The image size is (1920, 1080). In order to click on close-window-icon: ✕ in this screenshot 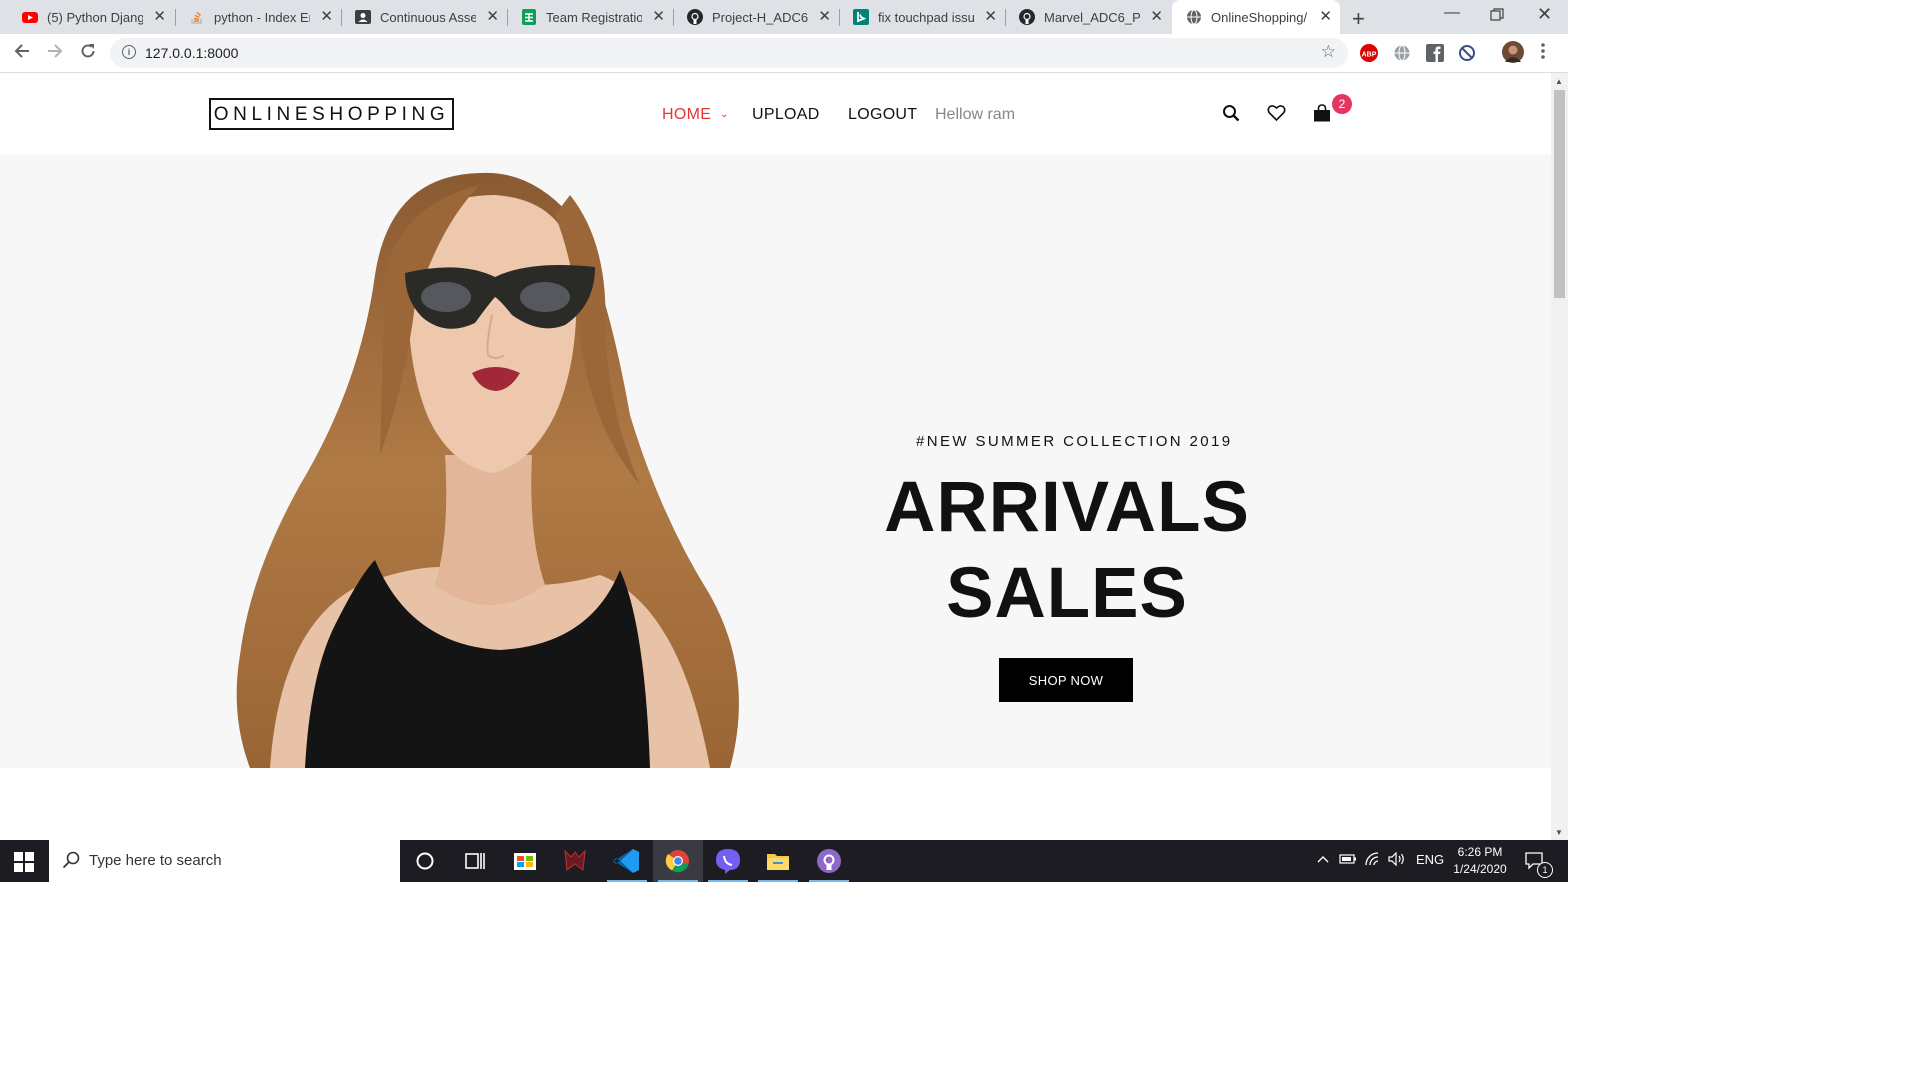, I will do `click(1544, 14)`.